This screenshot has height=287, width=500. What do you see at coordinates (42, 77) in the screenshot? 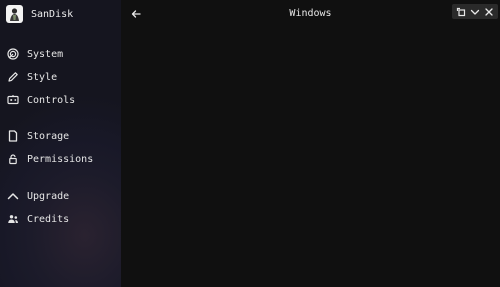
I see `sidebar-item-label: Style` at bounding box center [42, 77].